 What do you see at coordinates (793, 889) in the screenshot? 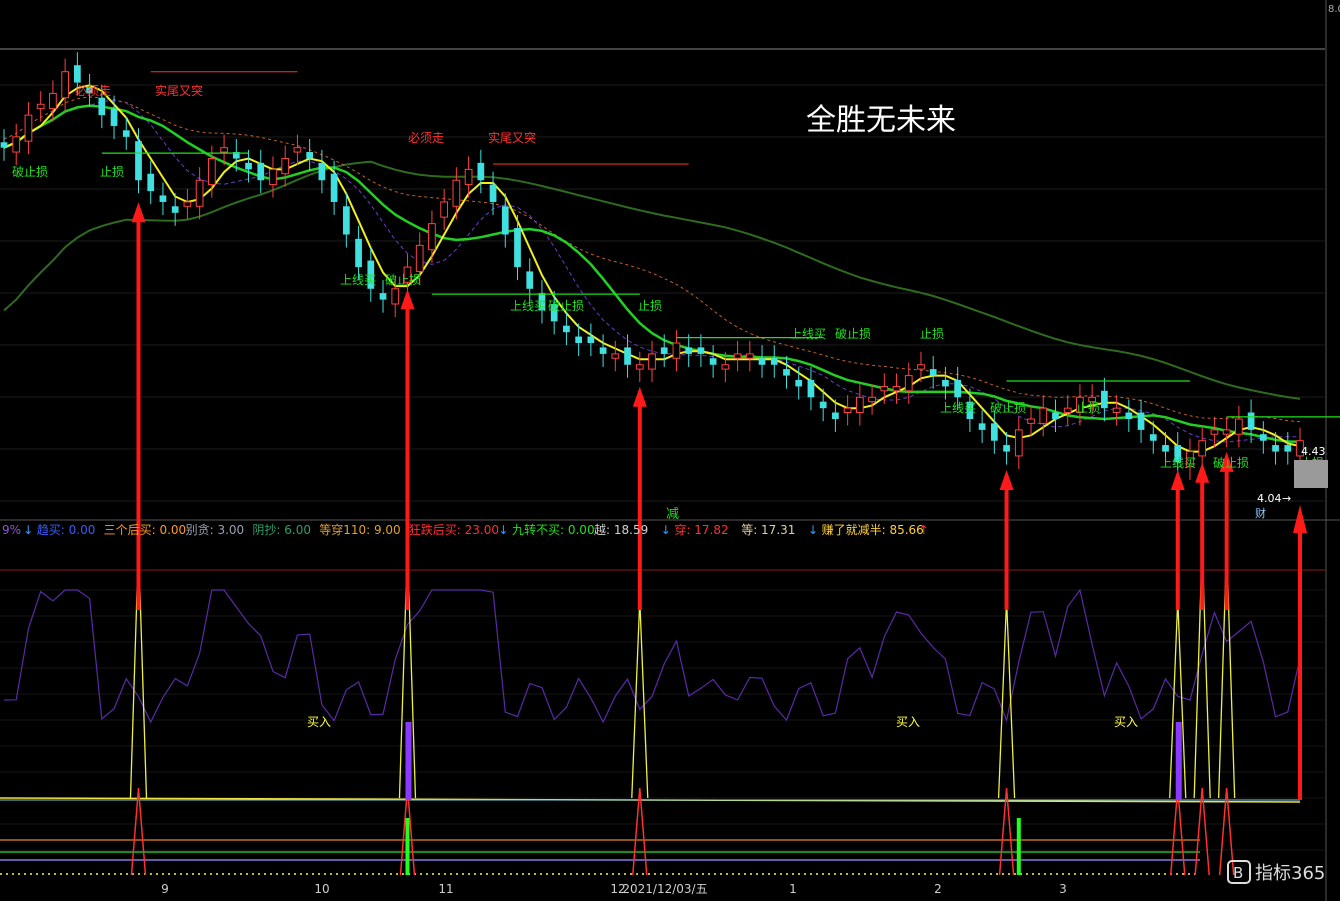
I see `x-tick-label: 1` at bounding box center [793, 889].